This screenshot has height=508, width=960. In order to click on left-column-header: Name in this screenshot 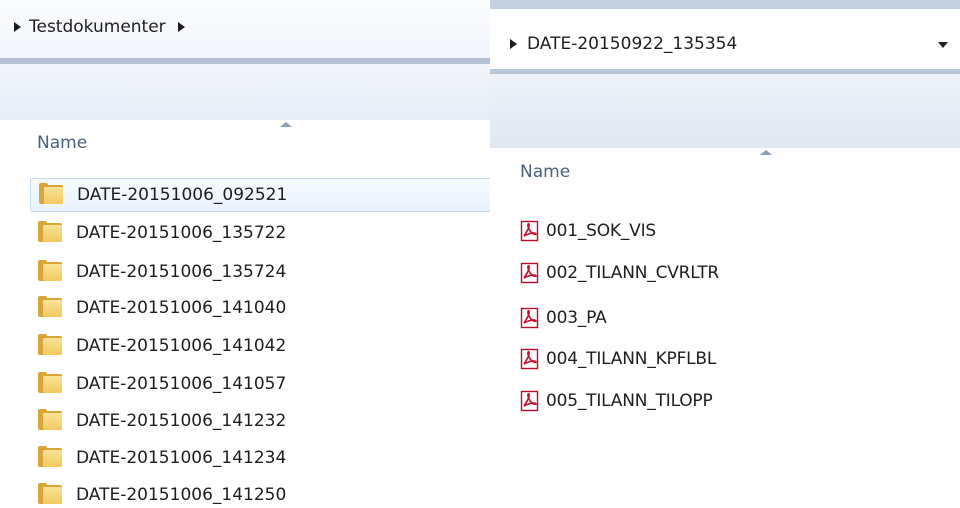, I will do `click(245, 142)`.